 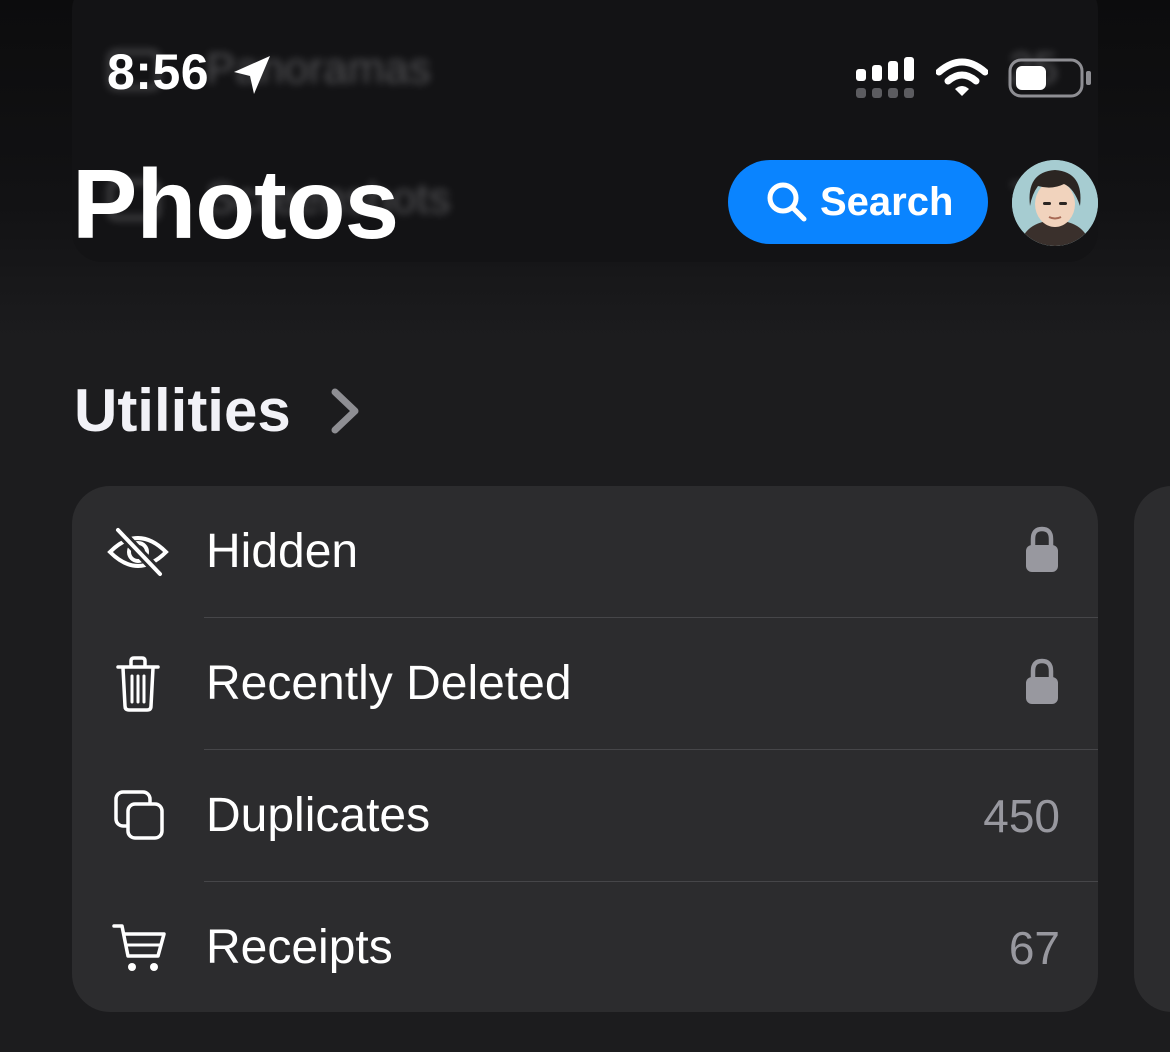 What do you see at coordinates (138, 552) in the screenshot?
I see `eye-slash-icon` at bounding box center [138, 552].